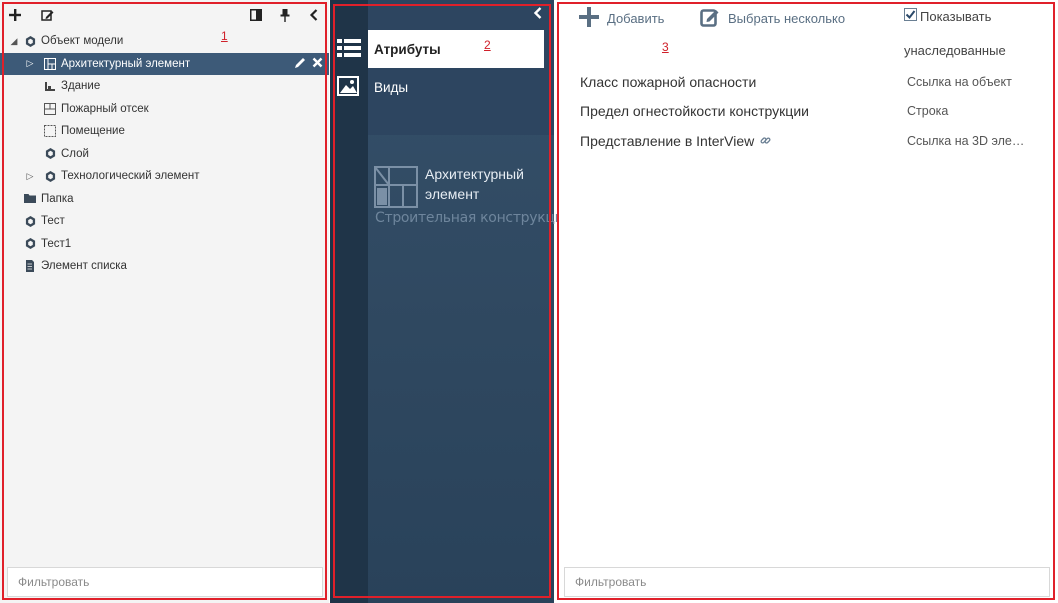  What do you see at coordinates (473, 218) in the screenshot?
I see `entity-subtitle: Строительная конструкция` at bounding box center [473, 218].